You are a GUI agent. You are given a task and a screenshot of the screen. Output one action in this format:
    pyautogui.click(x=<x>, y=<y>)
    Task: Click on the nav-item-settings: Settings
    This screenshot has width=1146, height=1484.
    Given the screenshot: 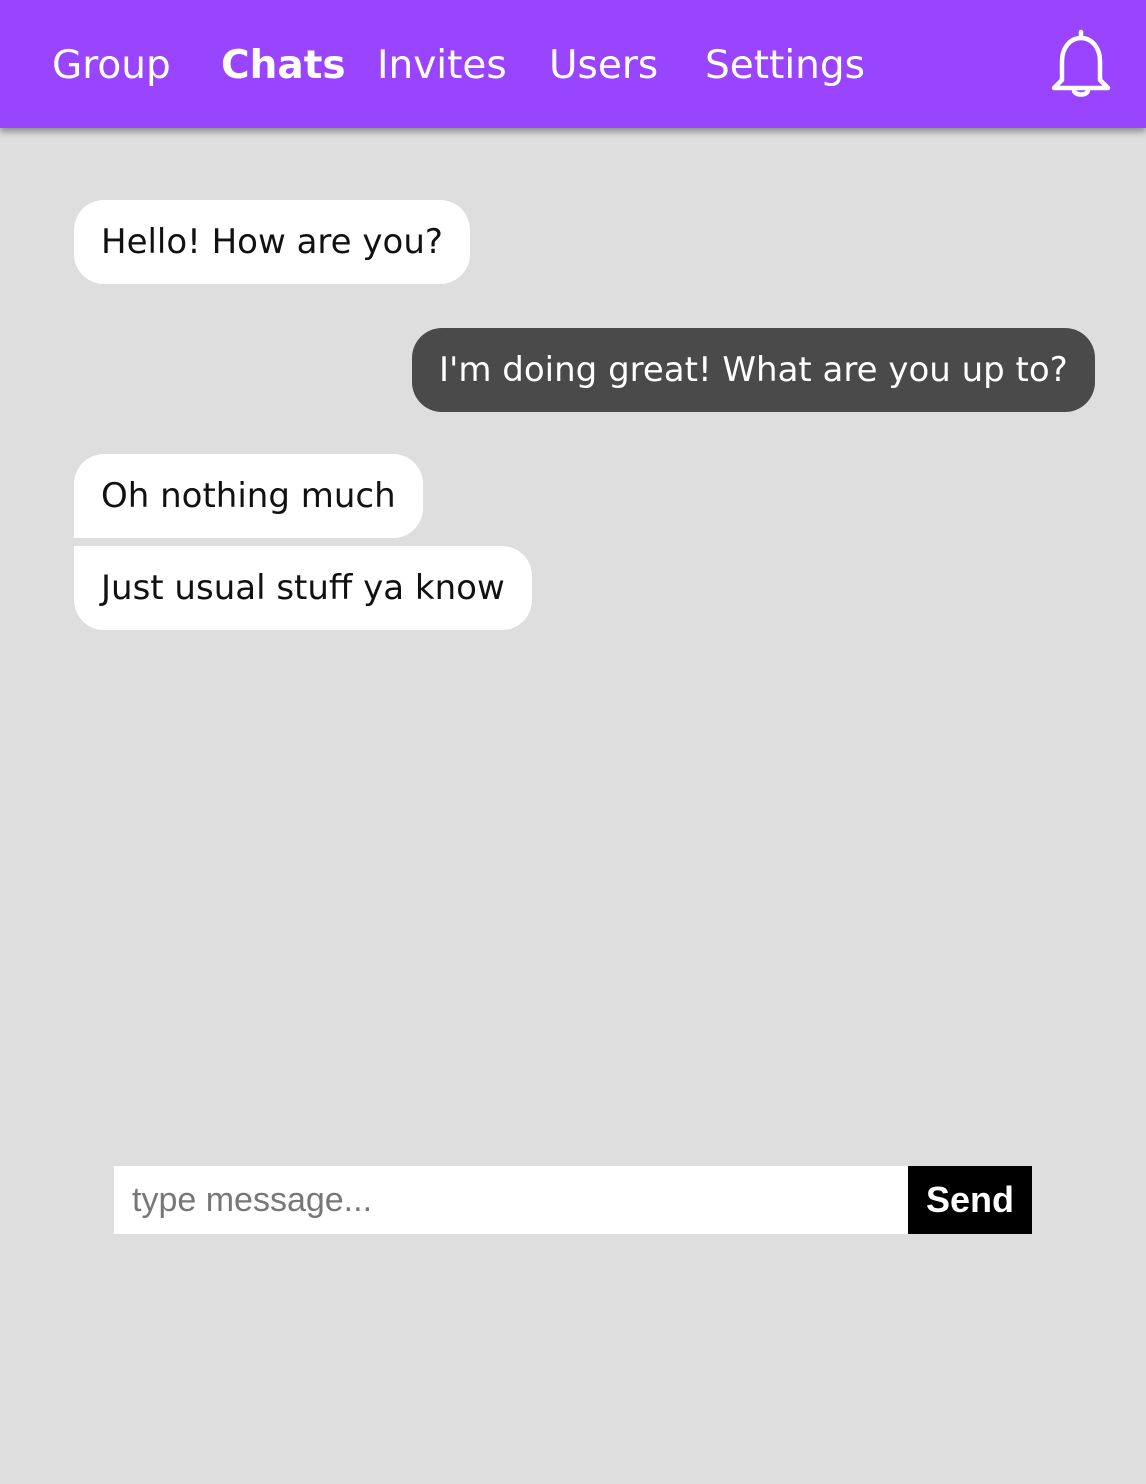 What is the action you would take?
    pyautogui.click(x=785, y=66)
    